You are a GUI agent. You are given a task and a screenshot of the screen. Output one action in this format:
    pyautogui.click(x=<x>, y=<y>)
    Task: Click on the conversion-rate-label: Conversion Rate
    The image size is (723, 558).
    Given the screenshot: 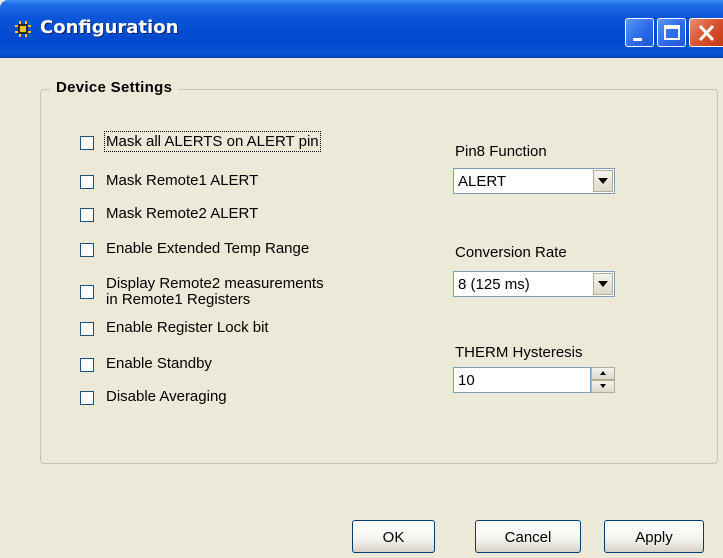 What is the action you would take?
    pyautogui.click(x=511, y=252)
    